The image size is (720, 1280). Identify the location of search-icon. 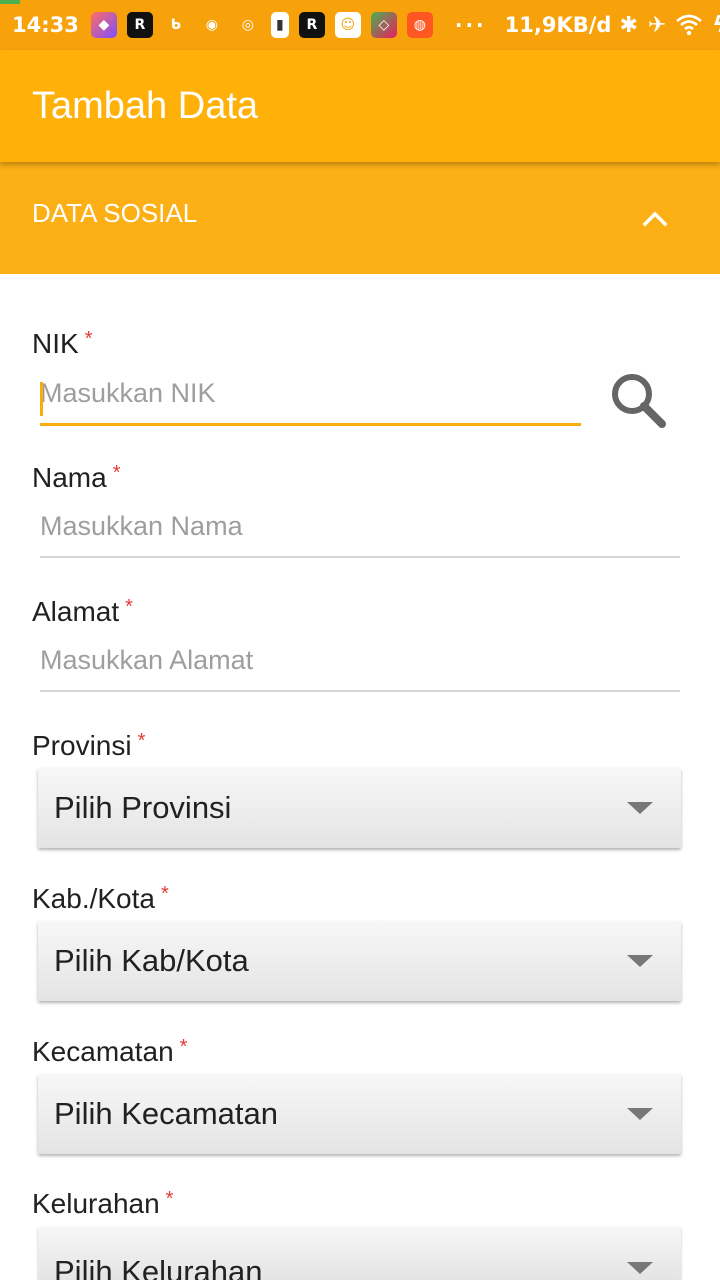
(639, 401).